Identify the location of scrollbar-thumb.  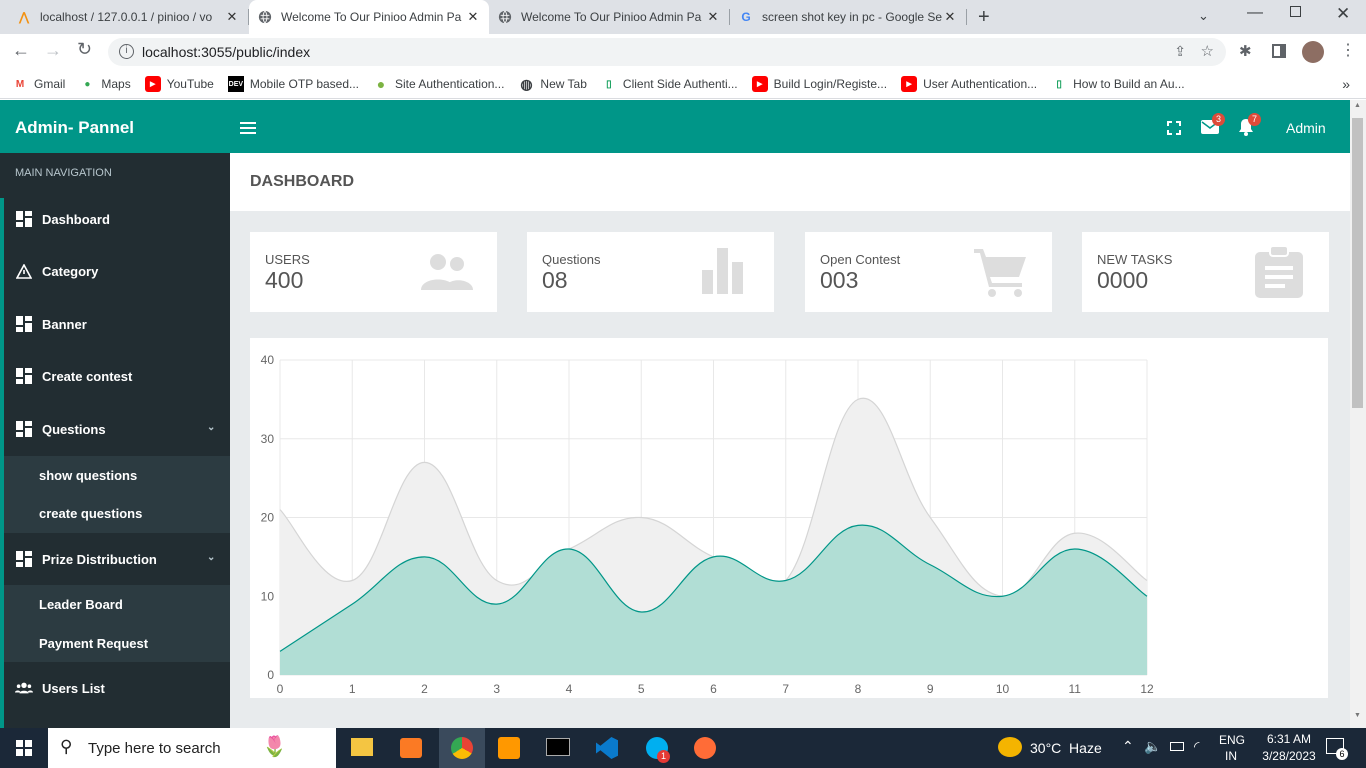
(1357, 263).